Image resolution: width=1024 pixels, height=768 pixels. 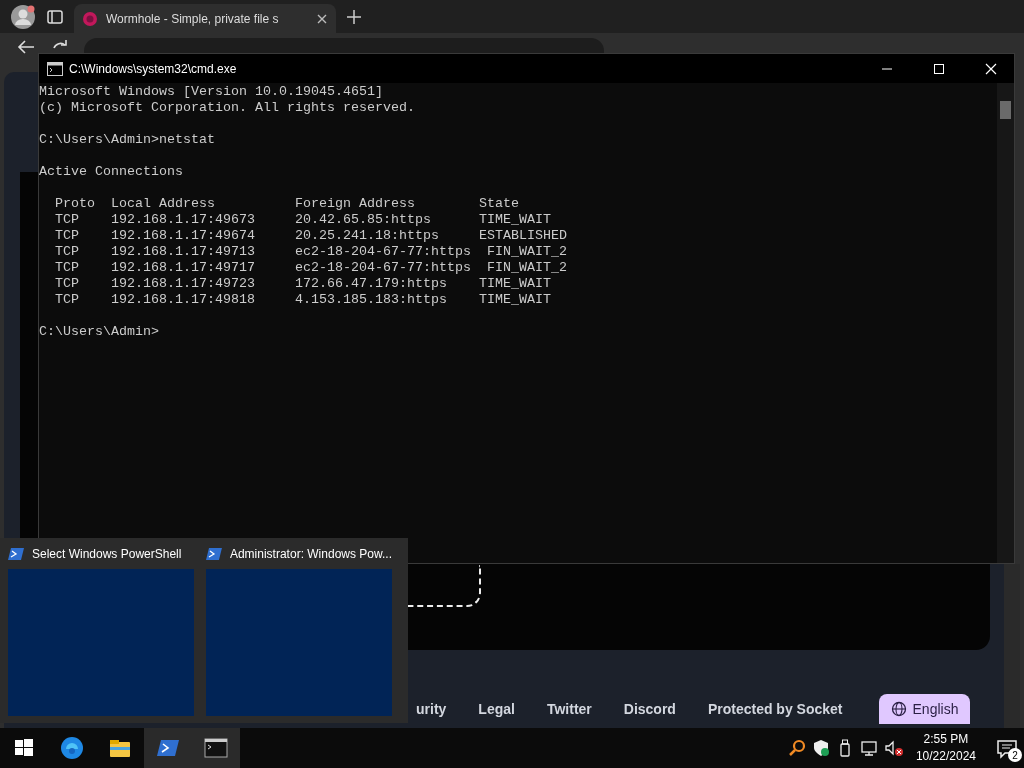 I want to click on thumbnail-title: Select Windows PowerShell, so click(x=107, y=554).